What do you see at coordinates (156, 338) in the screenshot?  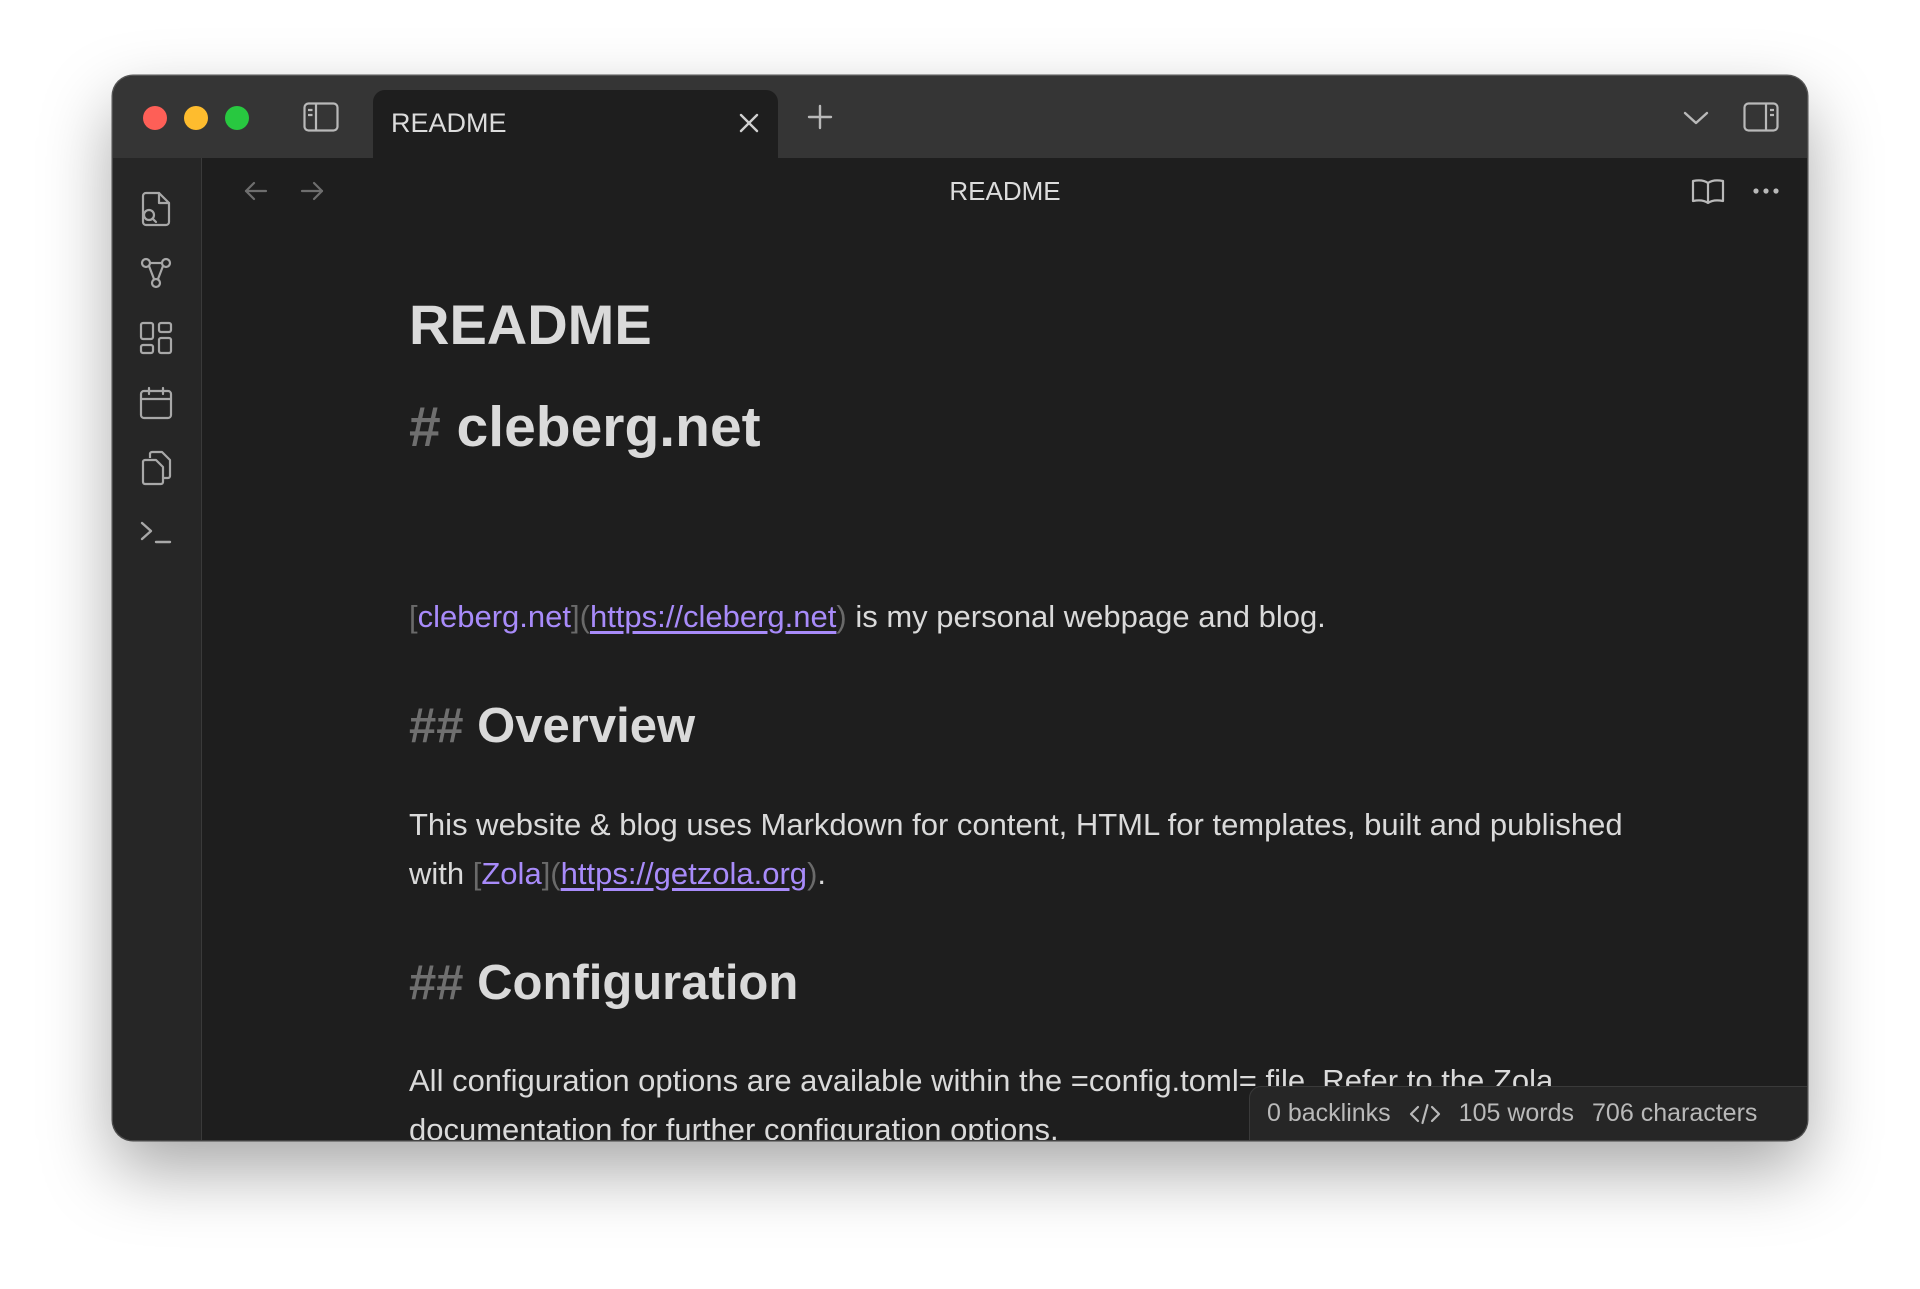 I see `canvas-icon` at bounding box center [156, 338].